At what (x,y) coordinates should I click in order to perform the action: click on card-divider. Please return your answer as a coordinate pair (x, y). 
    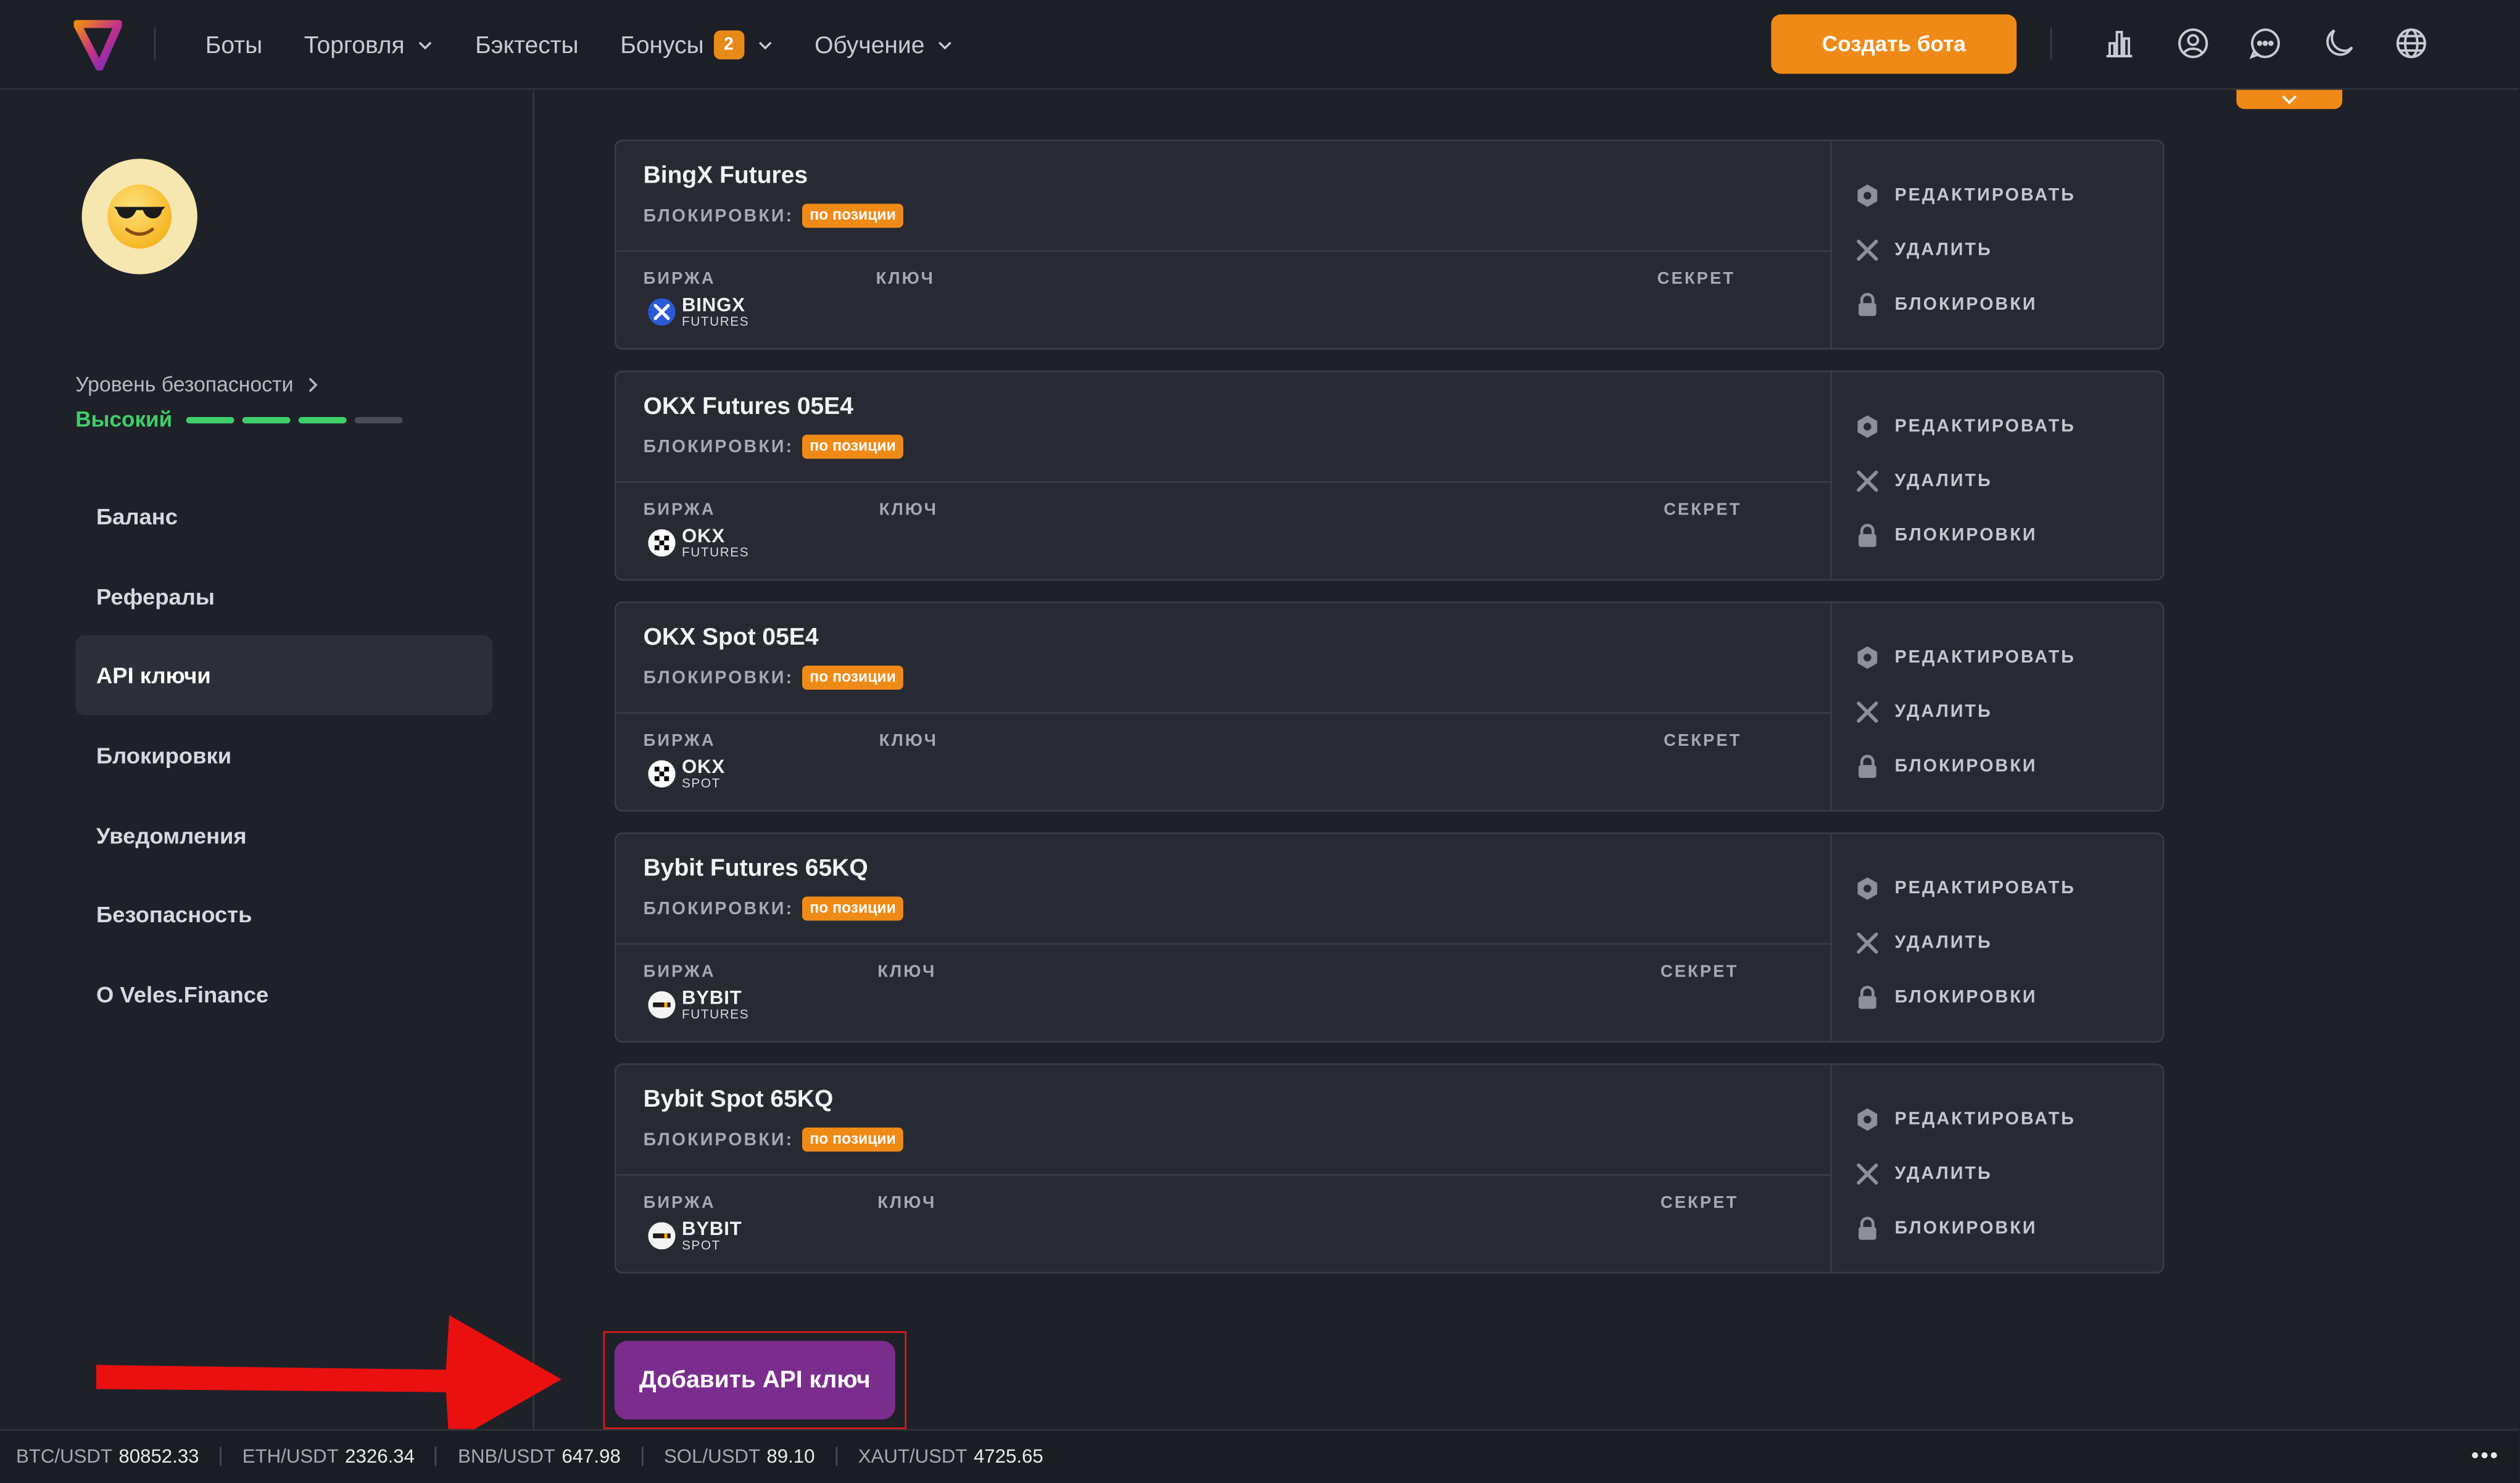
    Looking at the image, I should click on (1225, 482).